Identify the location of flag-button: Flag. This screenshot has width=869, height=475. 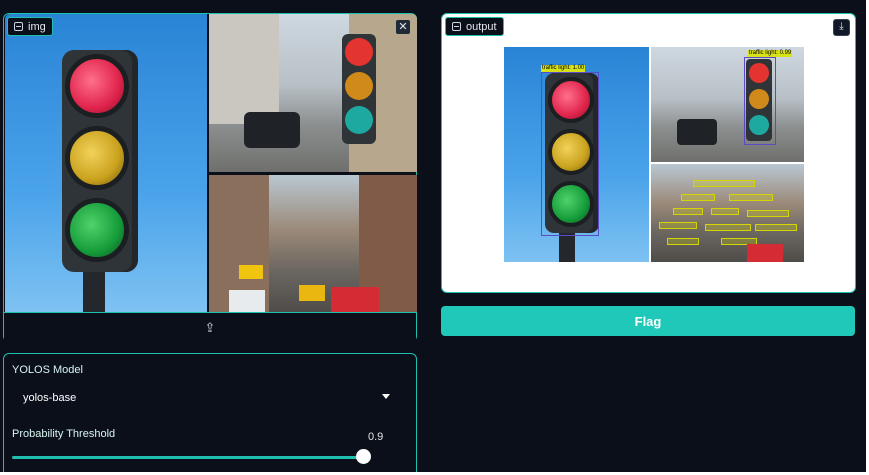
(648, 321).